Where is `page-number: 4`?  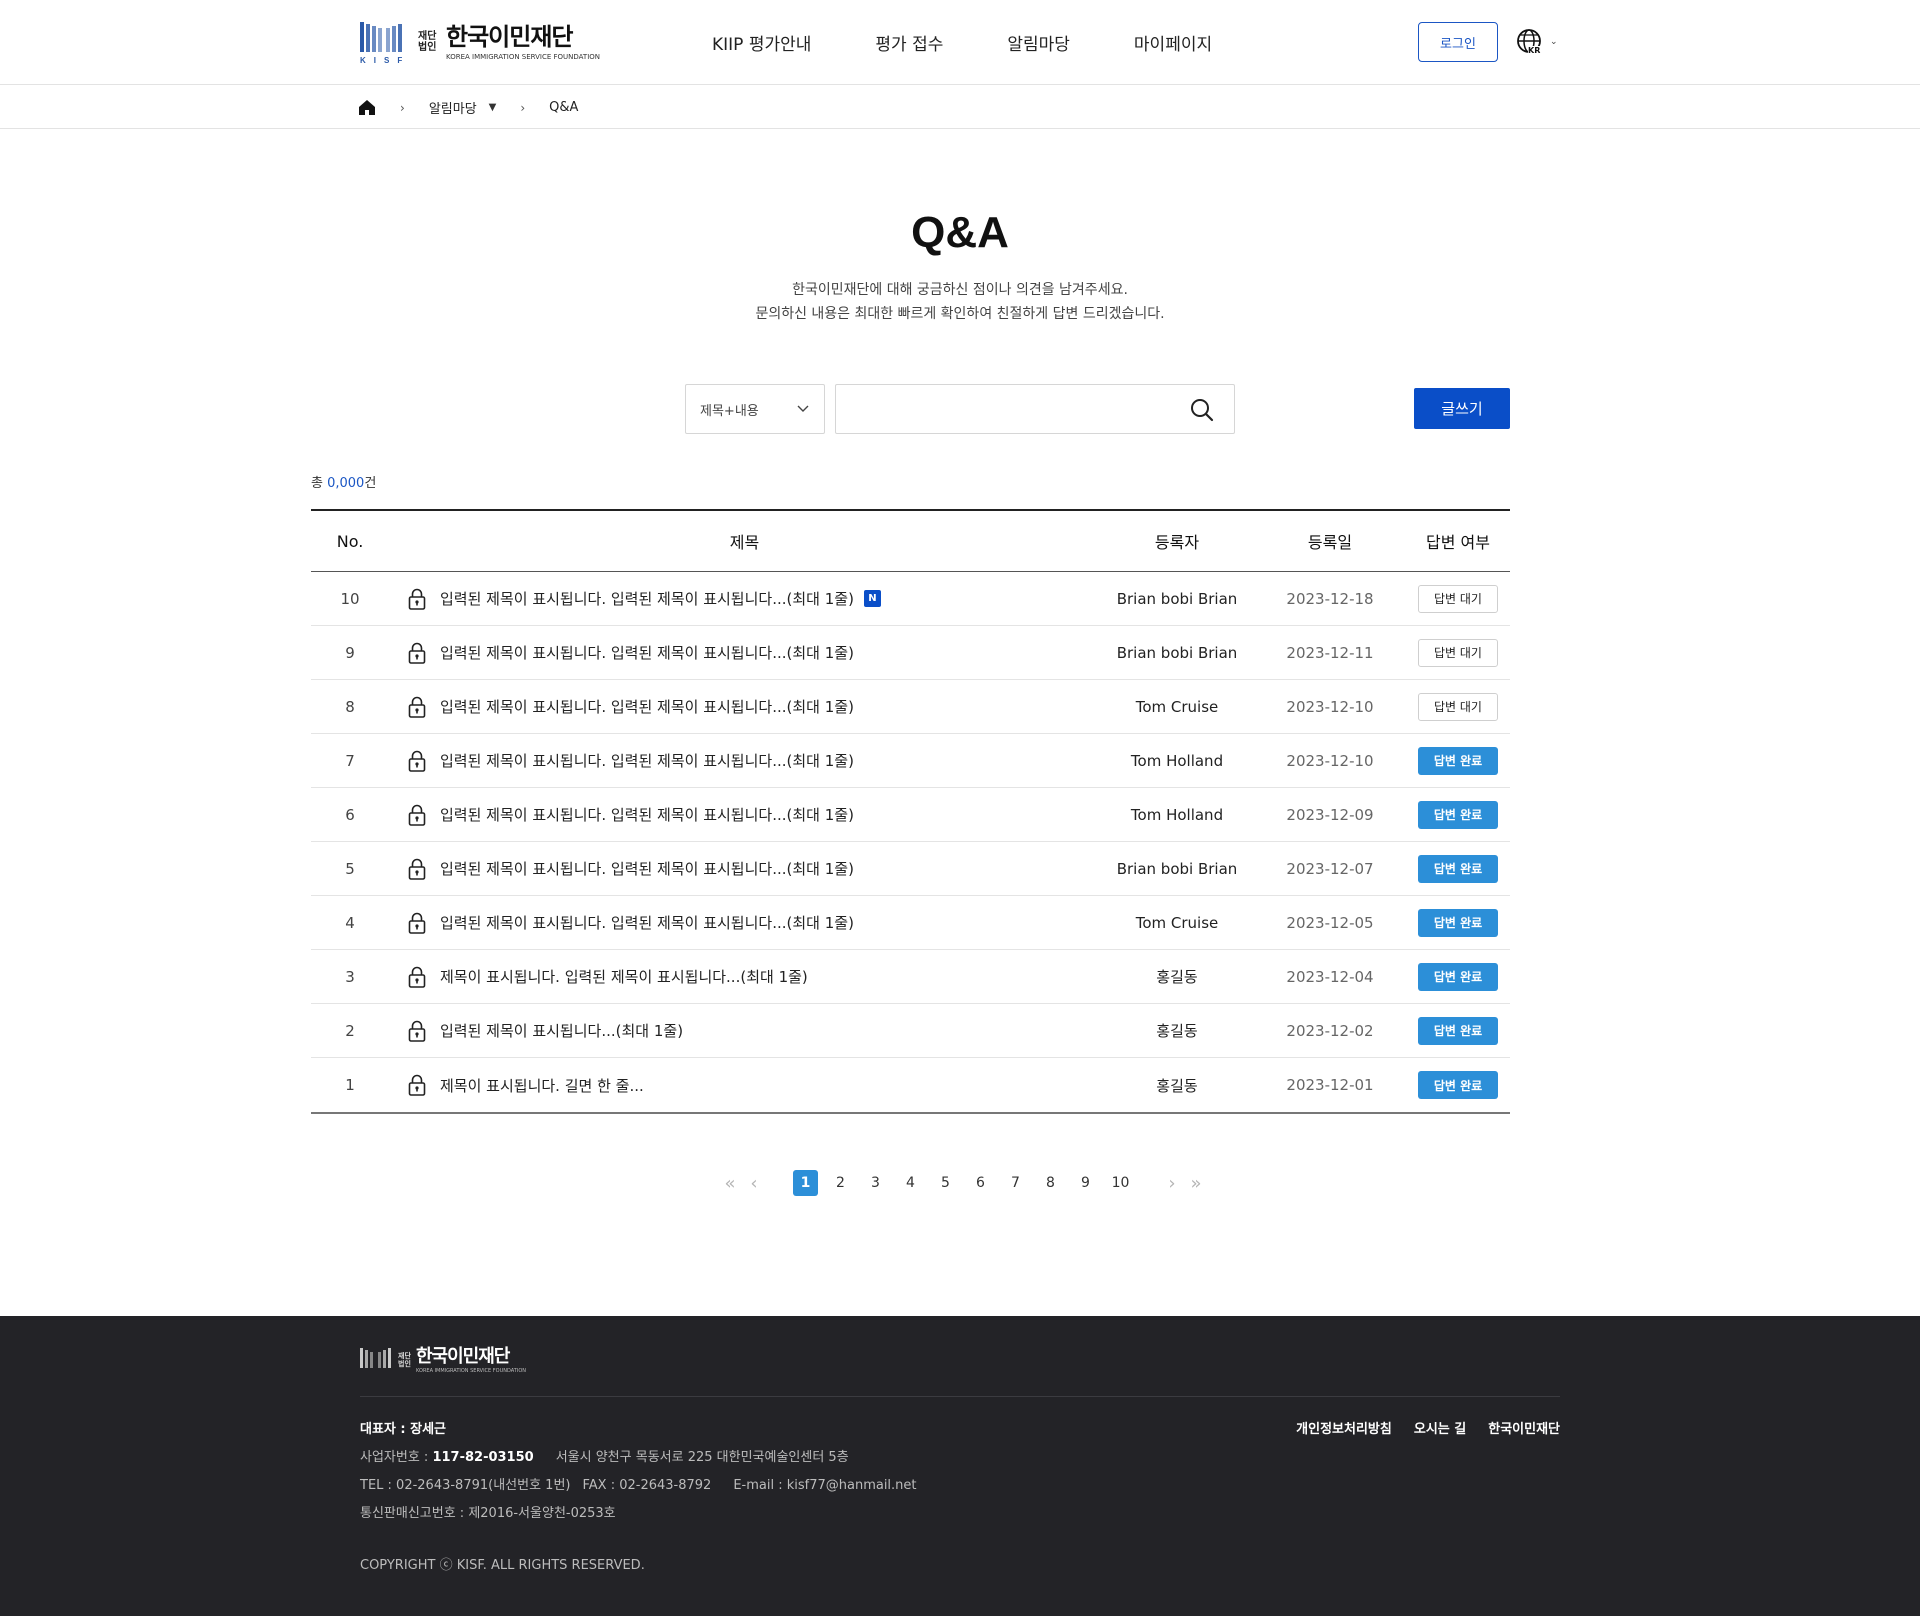 page-number: 4 is located at coordinates (910, 1183).